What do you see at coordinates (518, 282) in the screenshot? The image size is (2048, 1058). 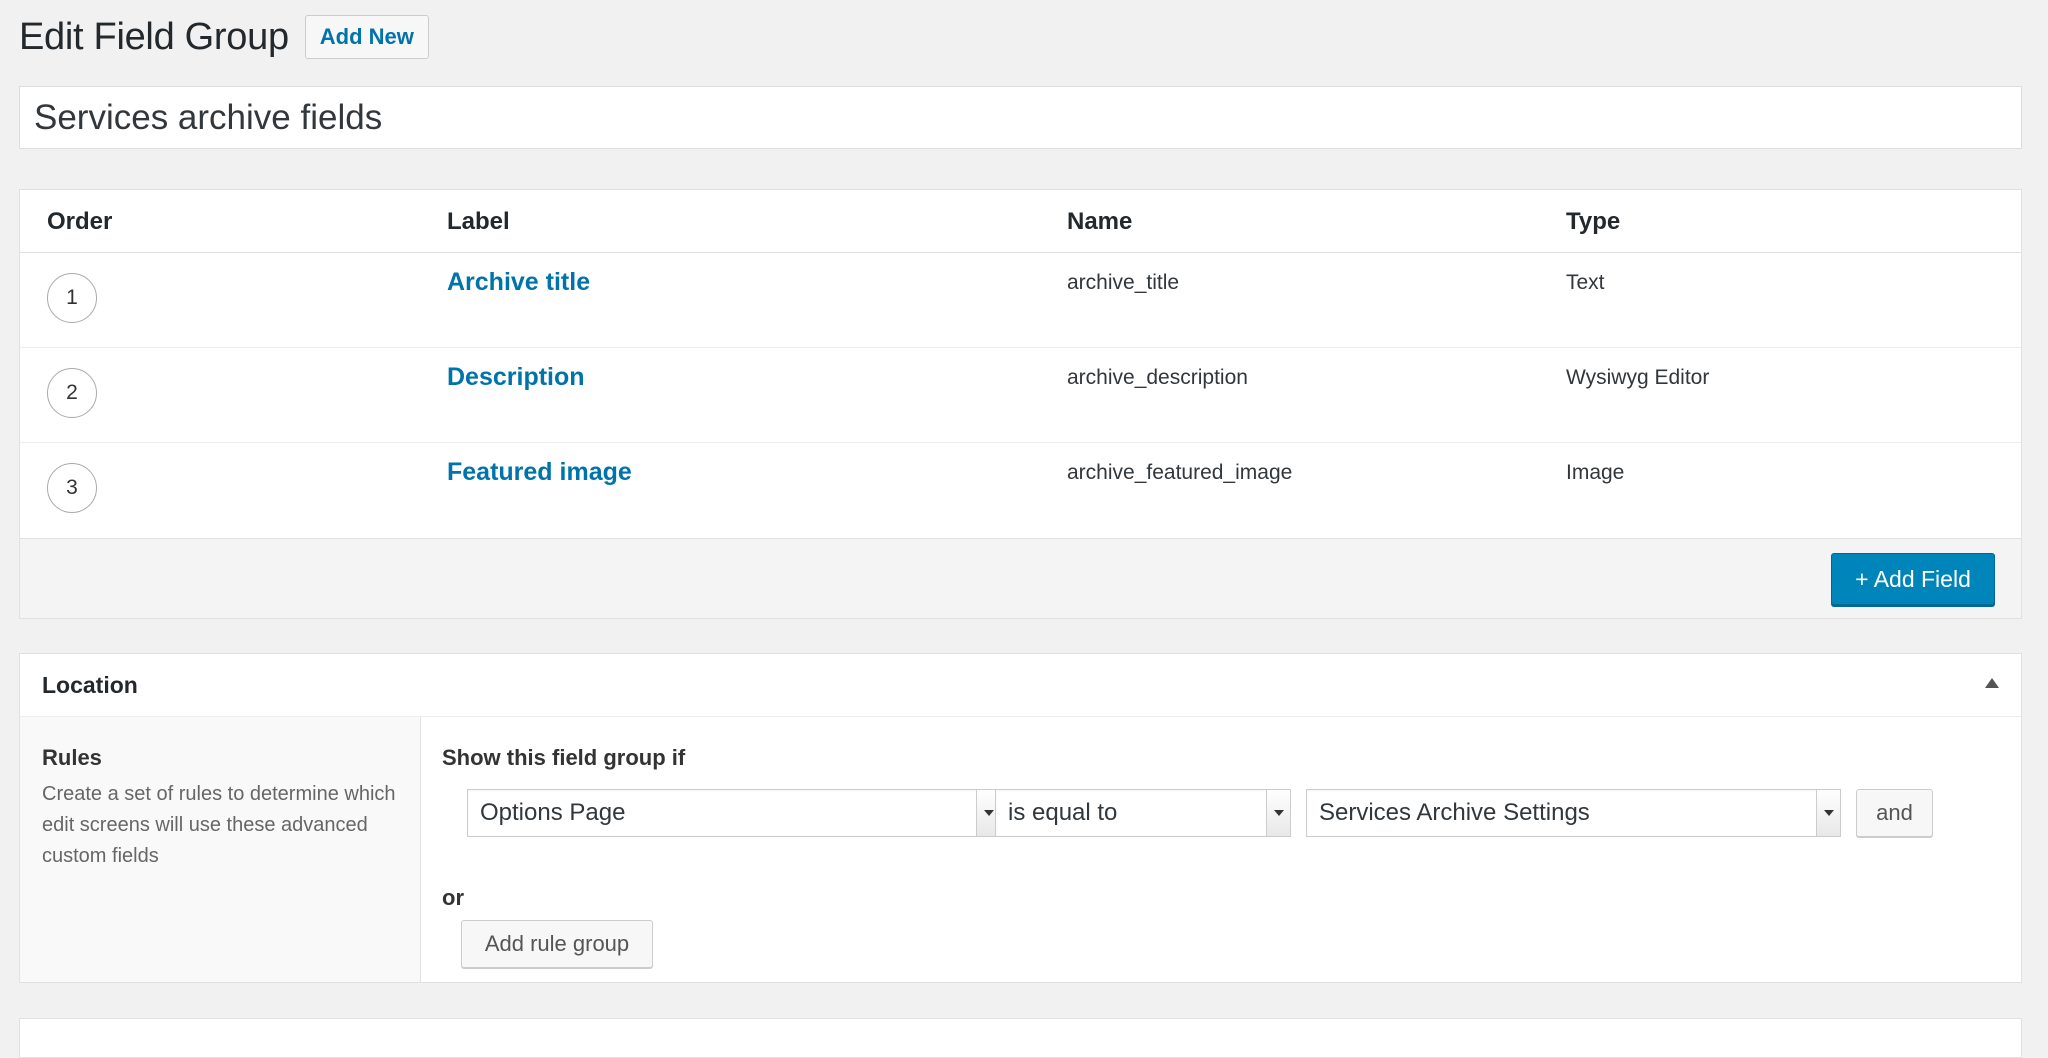 I see `field-label-link: Archive title` at bounding box center [518, 282].